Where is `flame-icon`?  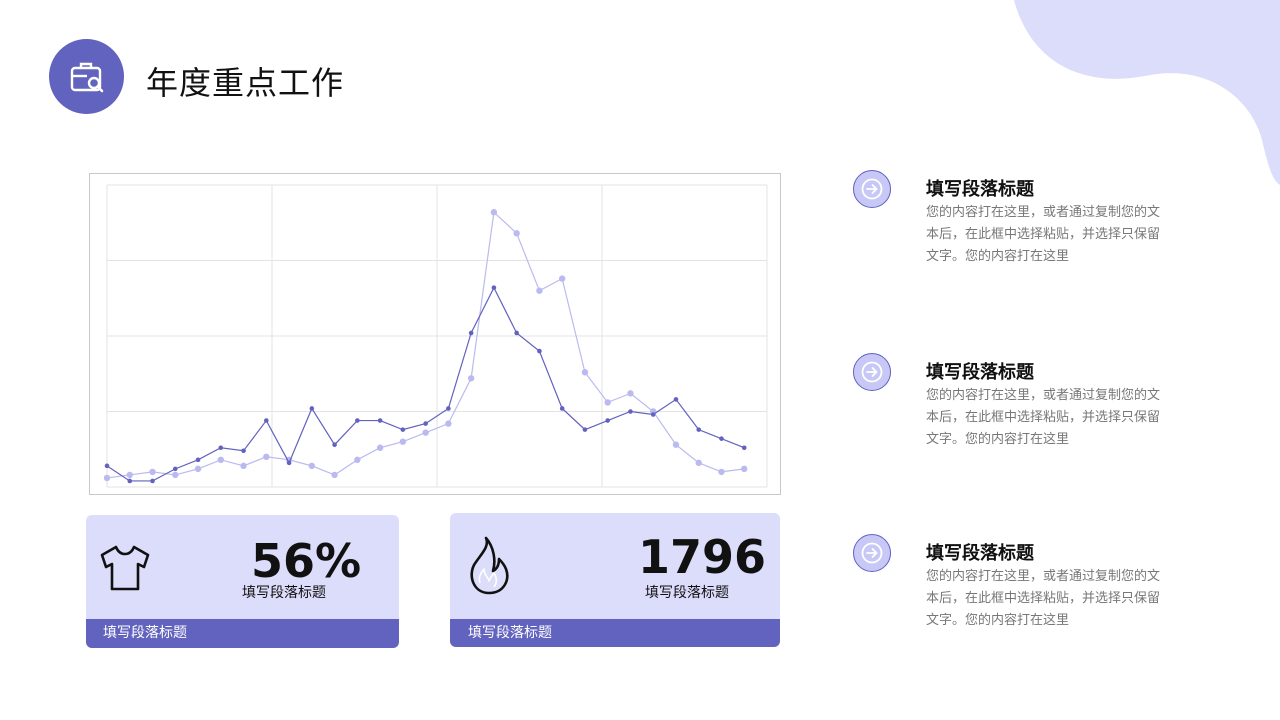 flame-icon is located at coordinates (489, 568).